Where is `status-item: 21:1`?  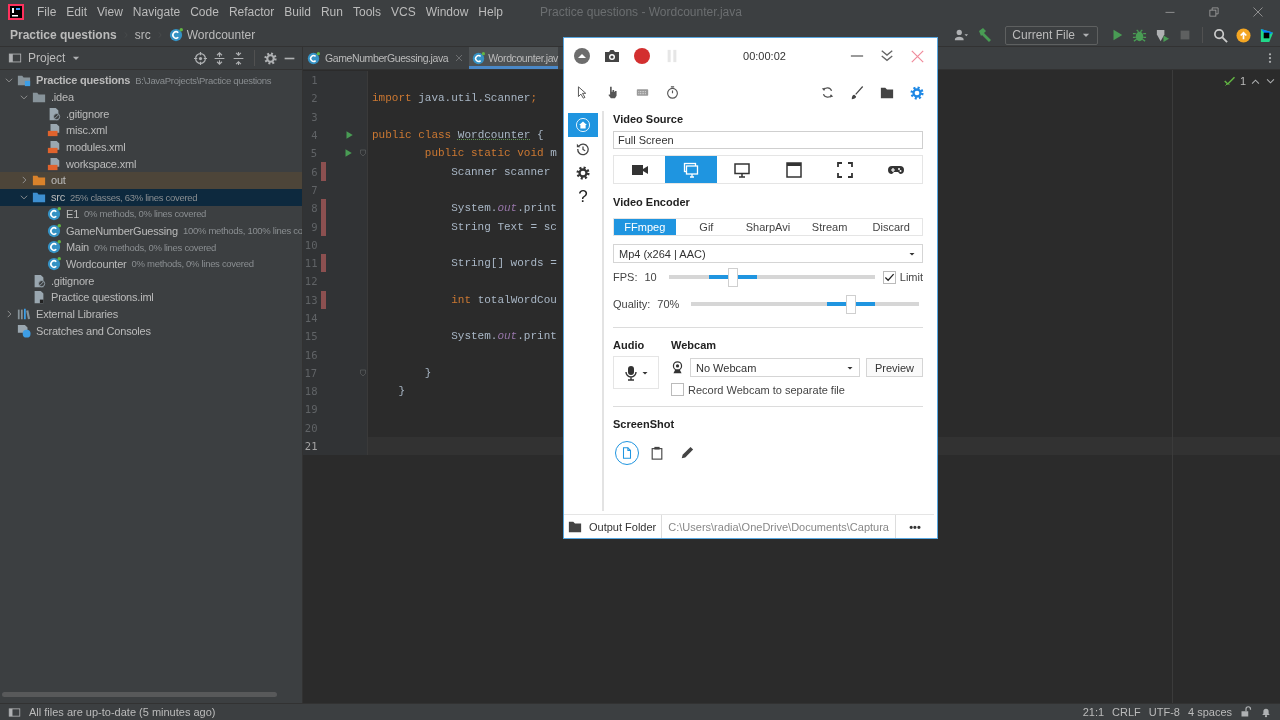 status-item: 21:1 is located at coordinates (1093, 712).